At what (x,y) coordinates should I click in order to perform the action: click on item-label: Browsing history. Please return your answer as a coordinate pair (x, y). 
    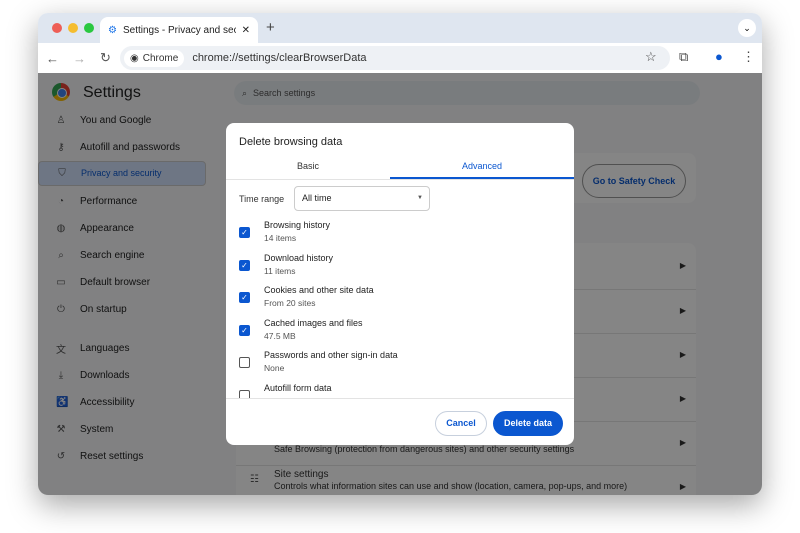
    Looking at the image, I should click on (297, 225).